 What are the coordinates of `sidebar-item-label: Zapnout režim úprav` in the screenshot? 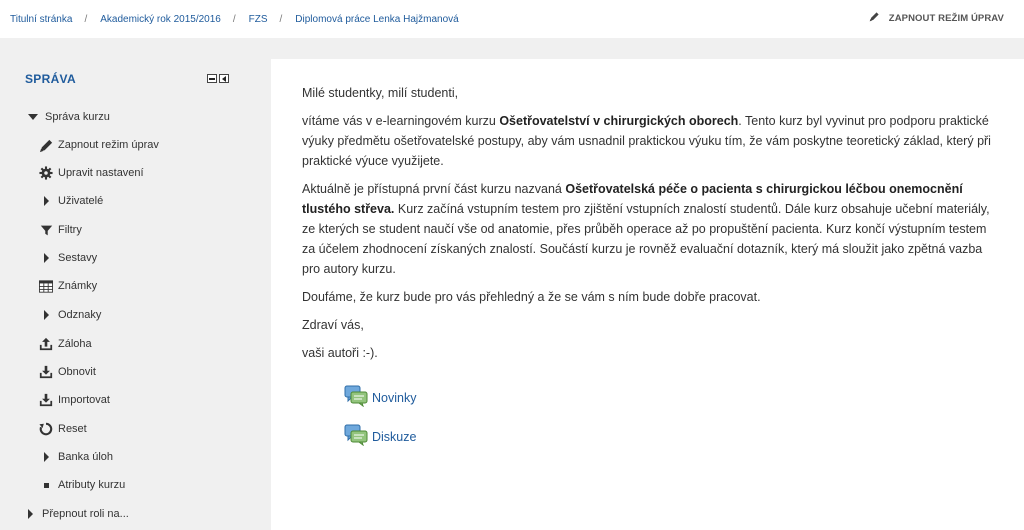 It's located at (108, 145).